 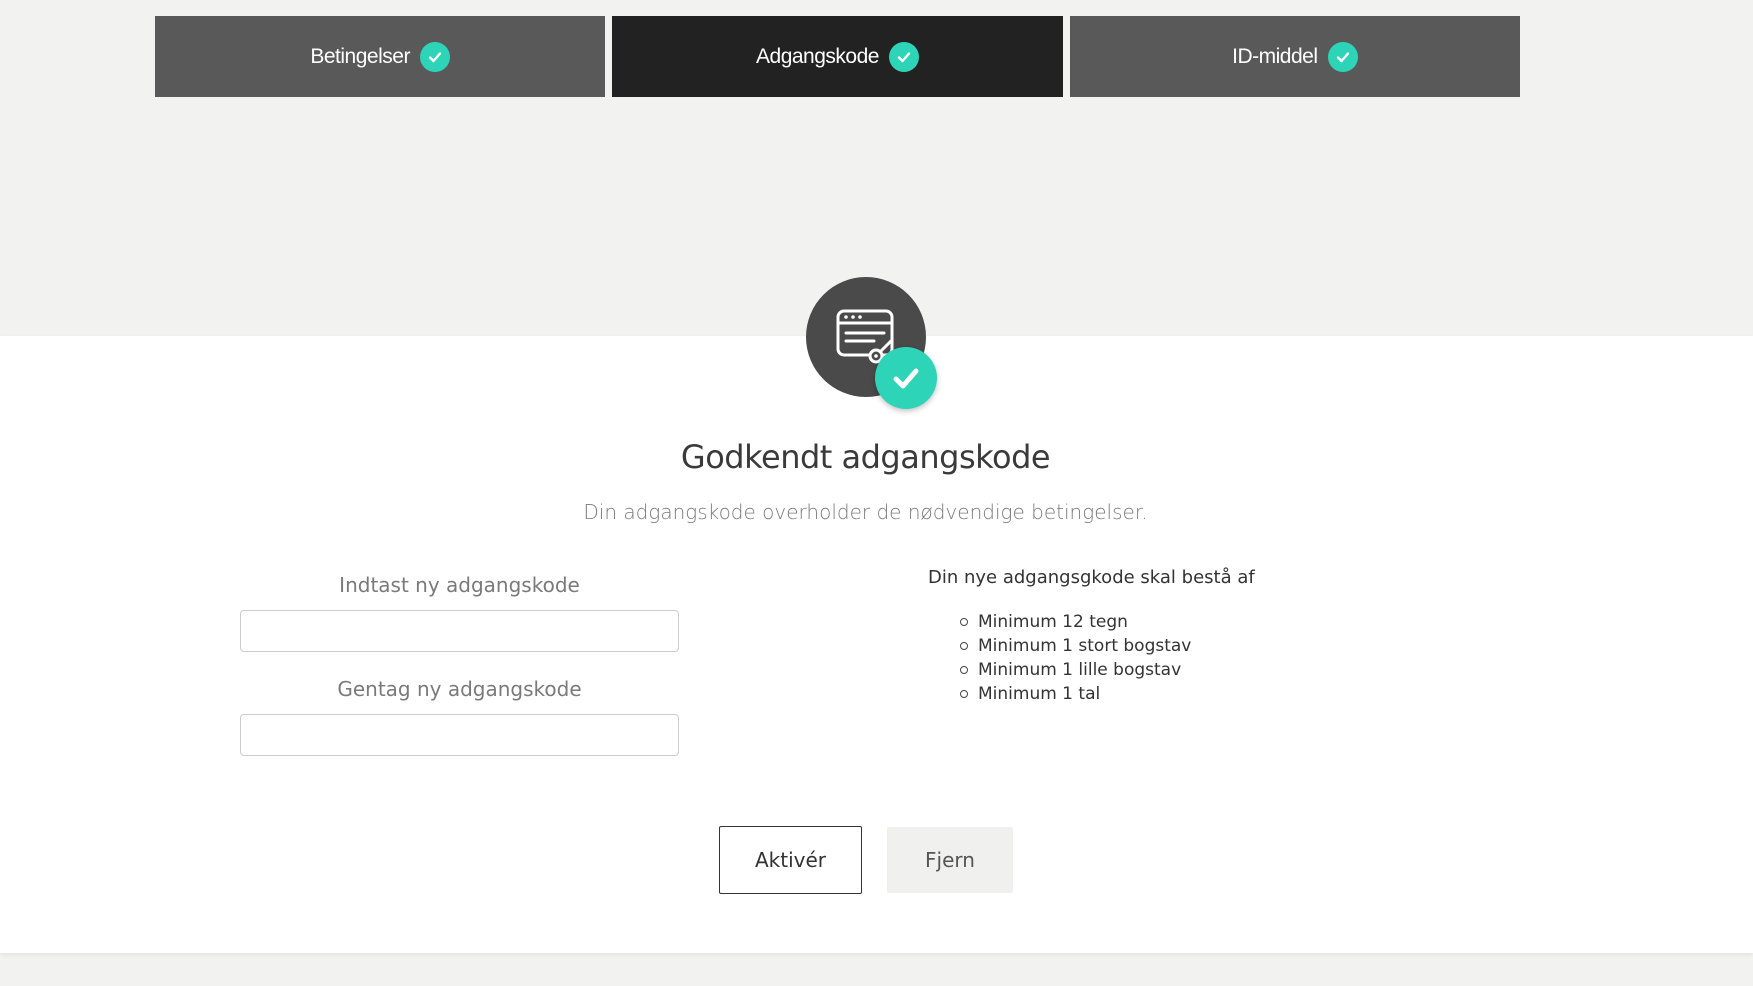 What do you see at coordinates (459, 689) in the screenshot?
I see `repeat-password-label: Gentag ny adgangskode` at bounding box center [459, 689].